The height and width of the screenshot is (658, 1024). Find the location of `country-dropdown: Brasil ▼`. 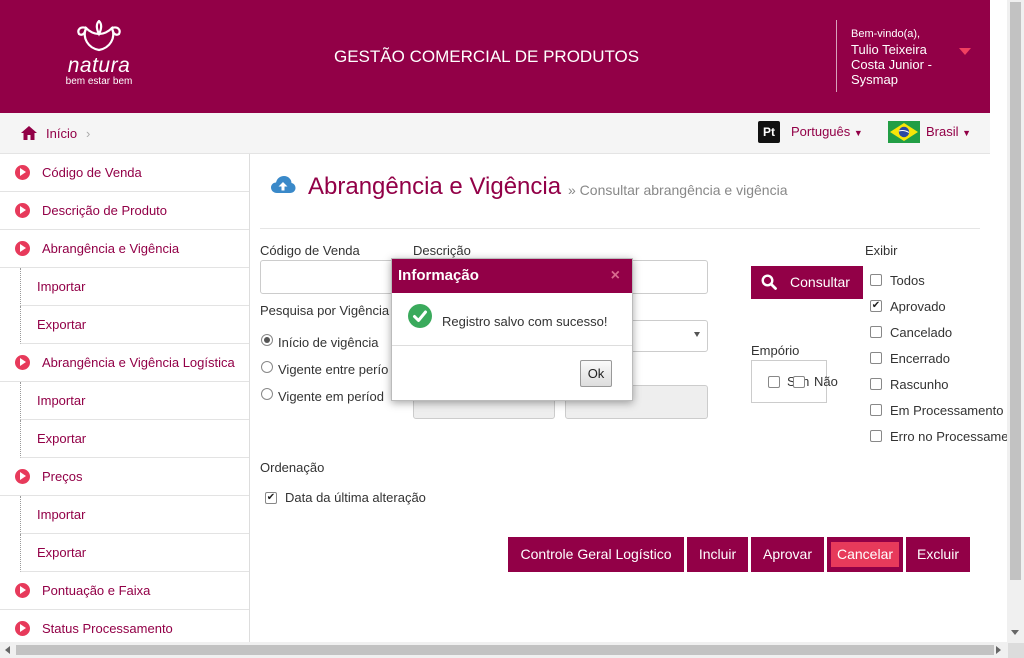

country-dropdown: Brasil ▼ is located at coordinates (948, 131).